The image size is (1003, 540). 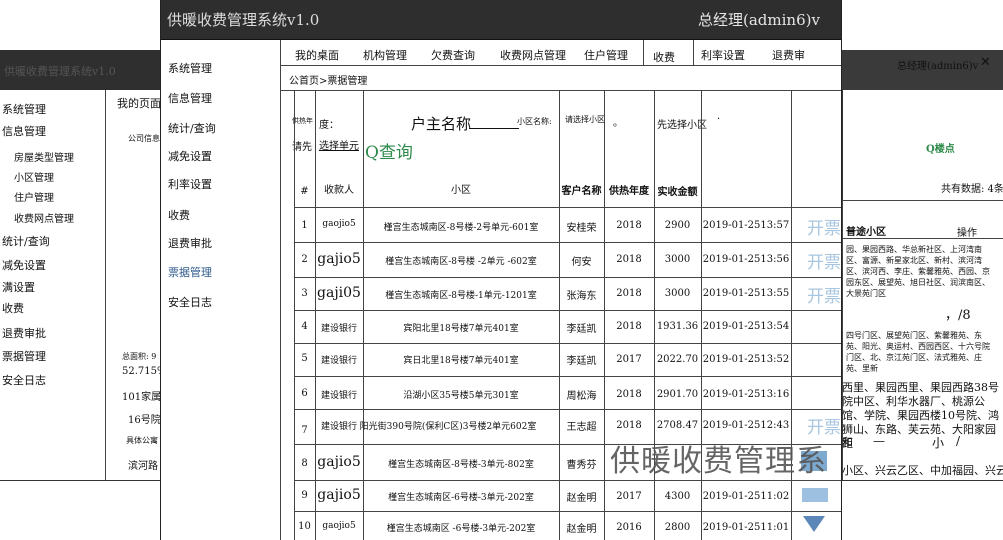 I want to click on bg-char-b: —, so click(x=879, y=441).